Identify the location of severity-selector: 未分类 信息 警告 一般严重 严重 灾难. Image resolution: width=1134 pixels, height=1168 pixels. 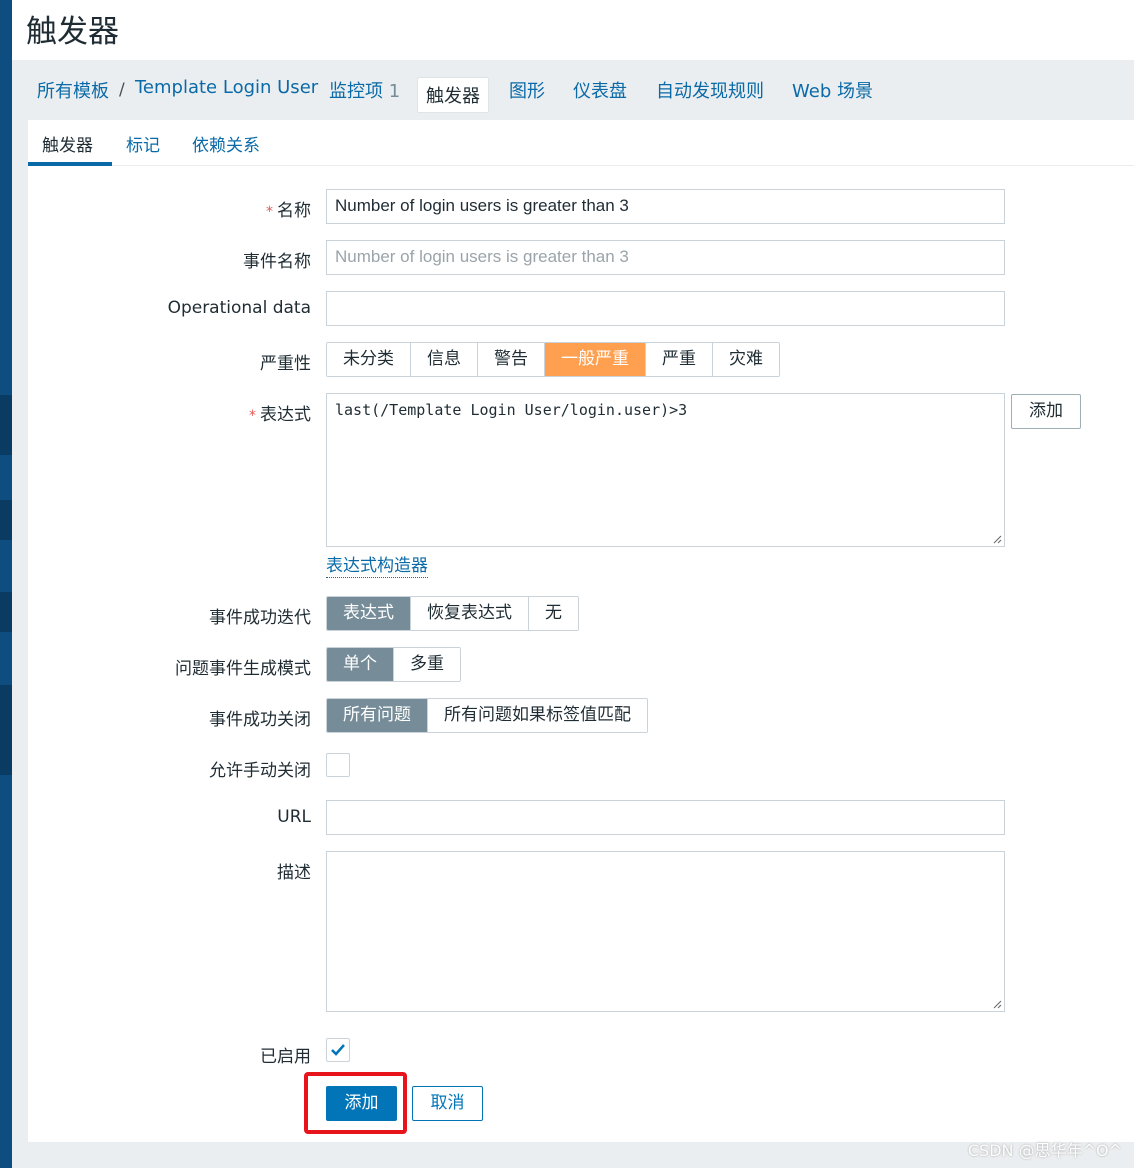
(553, 359).